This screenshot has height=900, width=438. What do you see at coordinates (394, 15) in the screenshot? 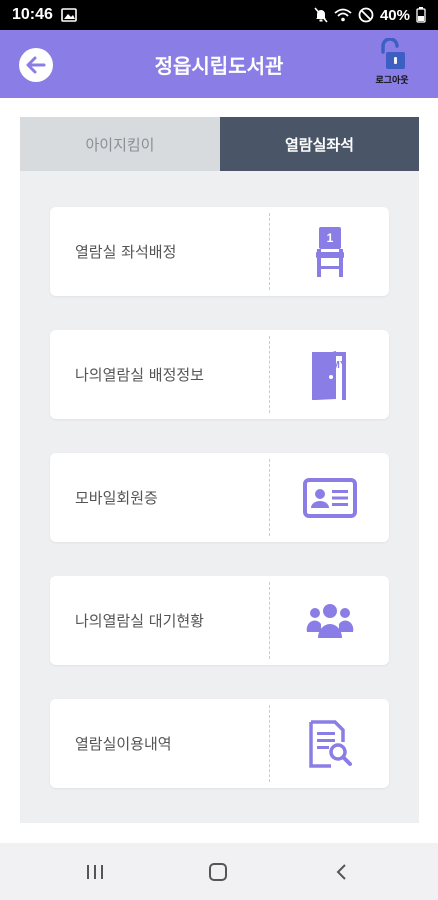
I see `battery-text: 40%` at bounding box center [394, 15].